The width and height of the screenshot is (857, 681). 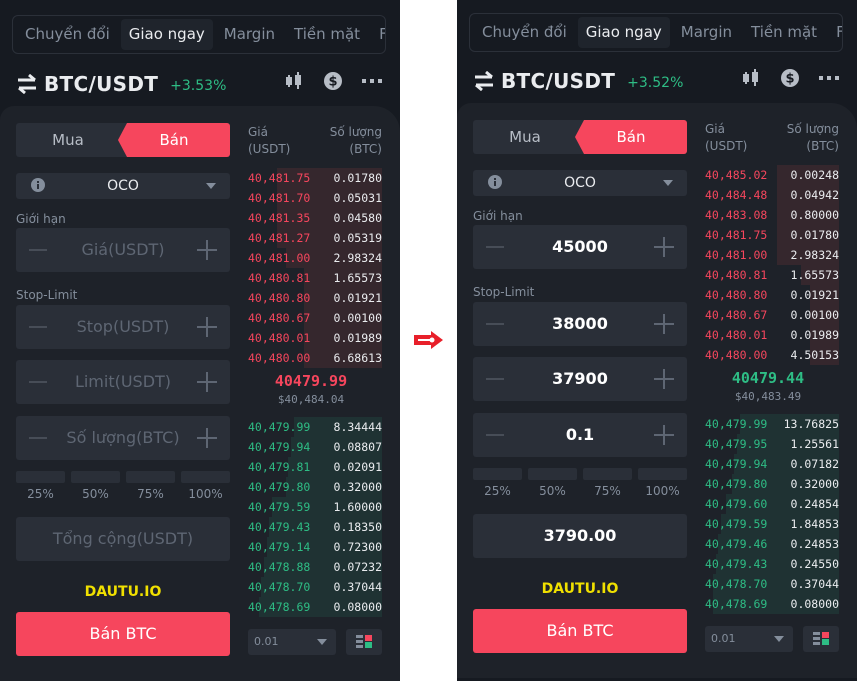 What do you see at coordinates (311, 381) in the screenshot?
I see `last-price: 40479.99` at bounding box center [311, 381].